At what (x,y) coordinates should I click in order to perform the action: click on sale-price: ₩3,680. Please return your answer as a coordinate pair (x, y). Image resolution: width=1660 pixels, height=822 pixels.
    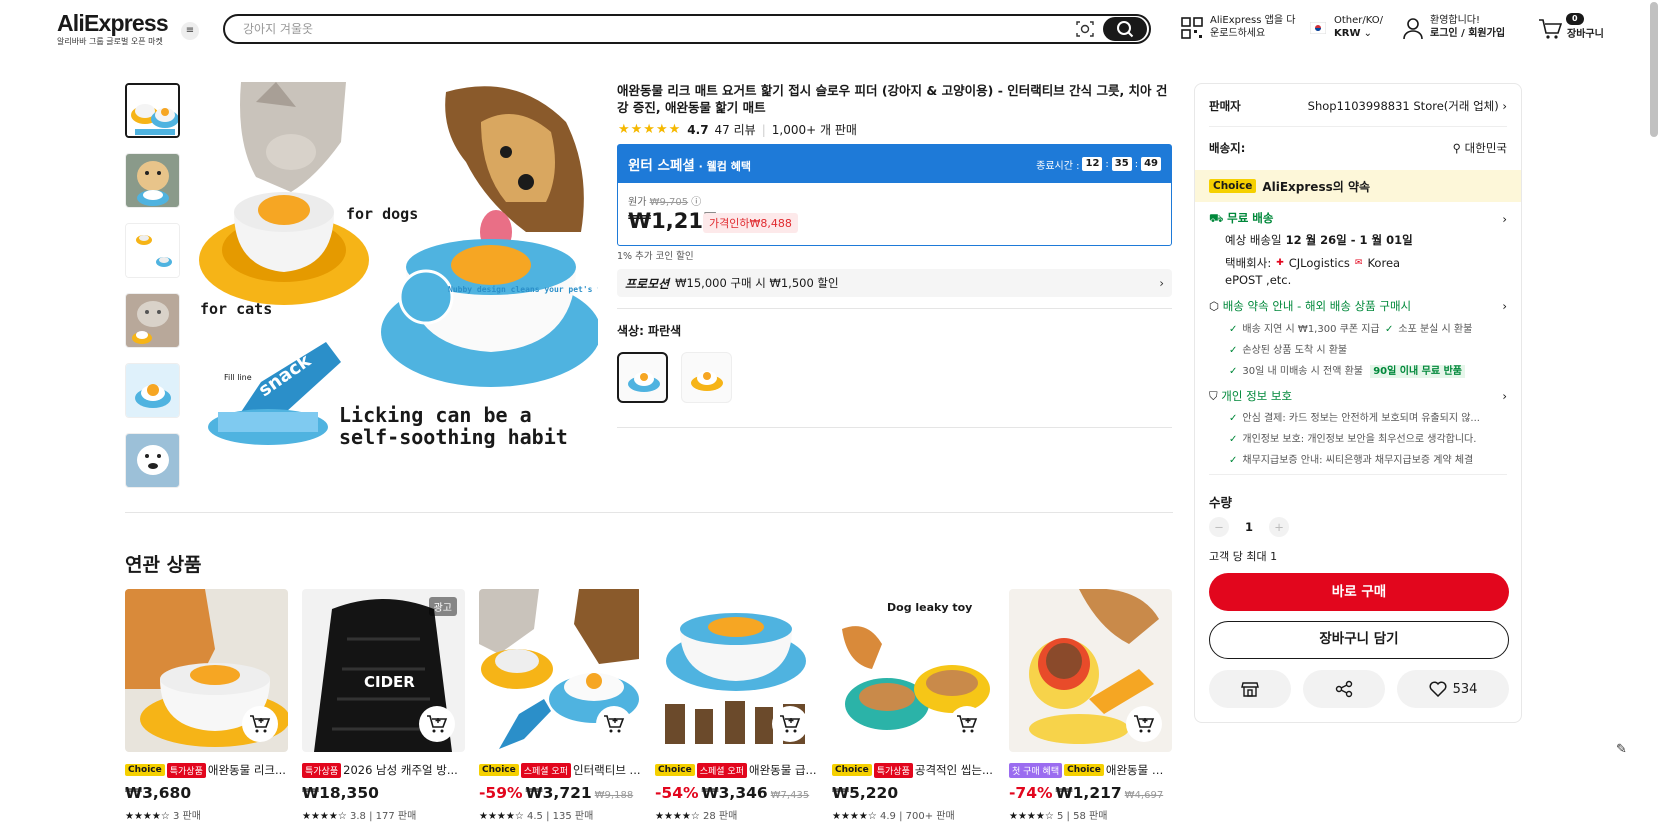
    Looking at the image, I should click on (158, 793).